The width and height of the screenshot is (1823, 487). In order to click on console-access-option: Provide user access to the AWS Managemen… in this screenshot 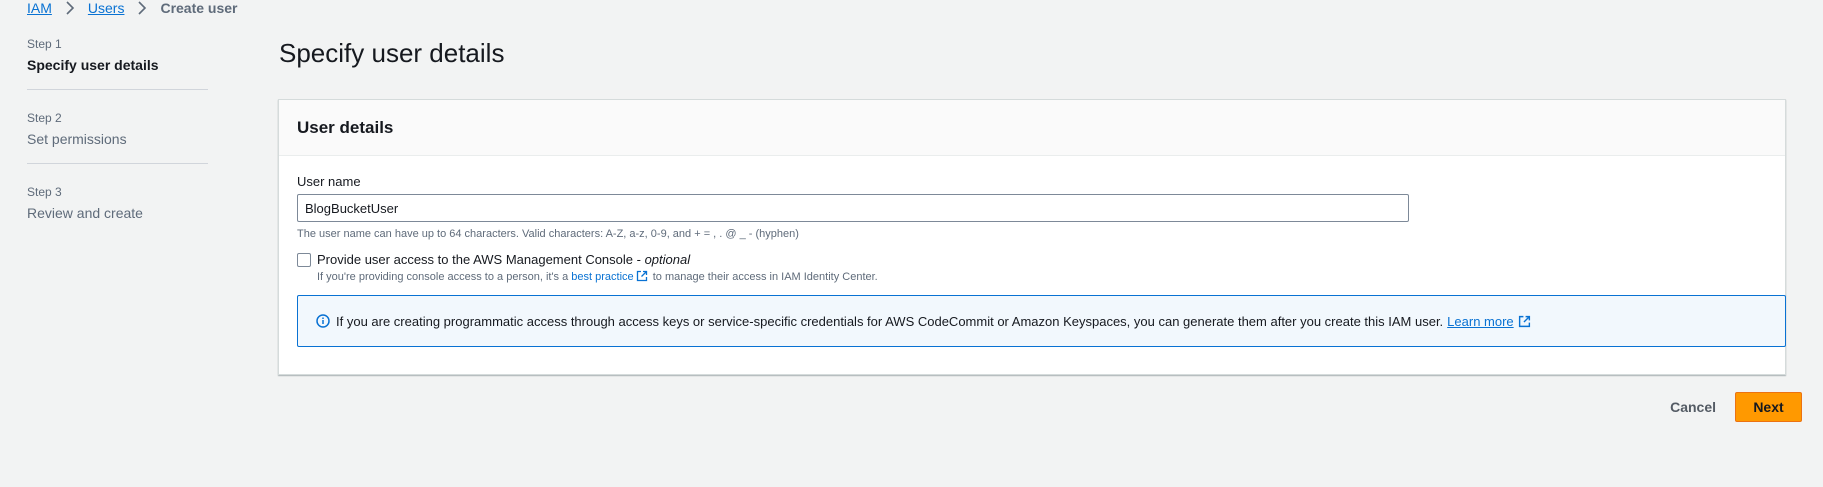, I will do `click(1032, 267)`.